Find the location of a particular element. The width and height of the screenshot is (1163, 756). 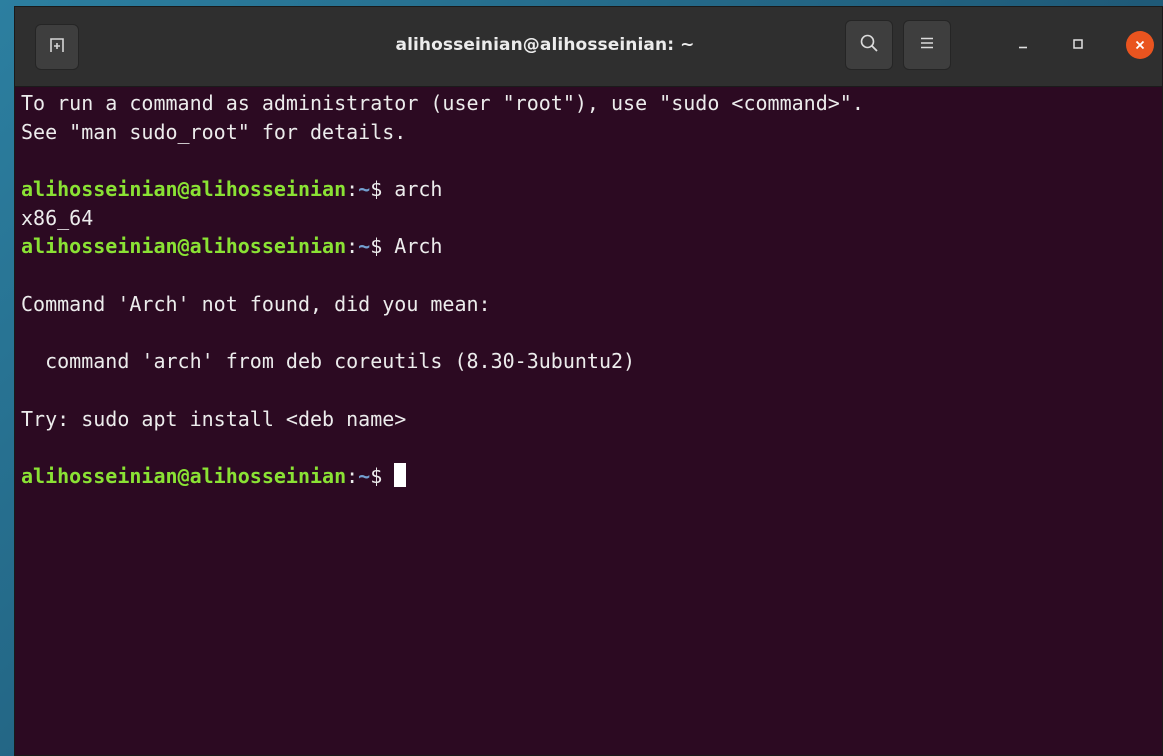

minimize-button is located at coordinates (1023, 45).